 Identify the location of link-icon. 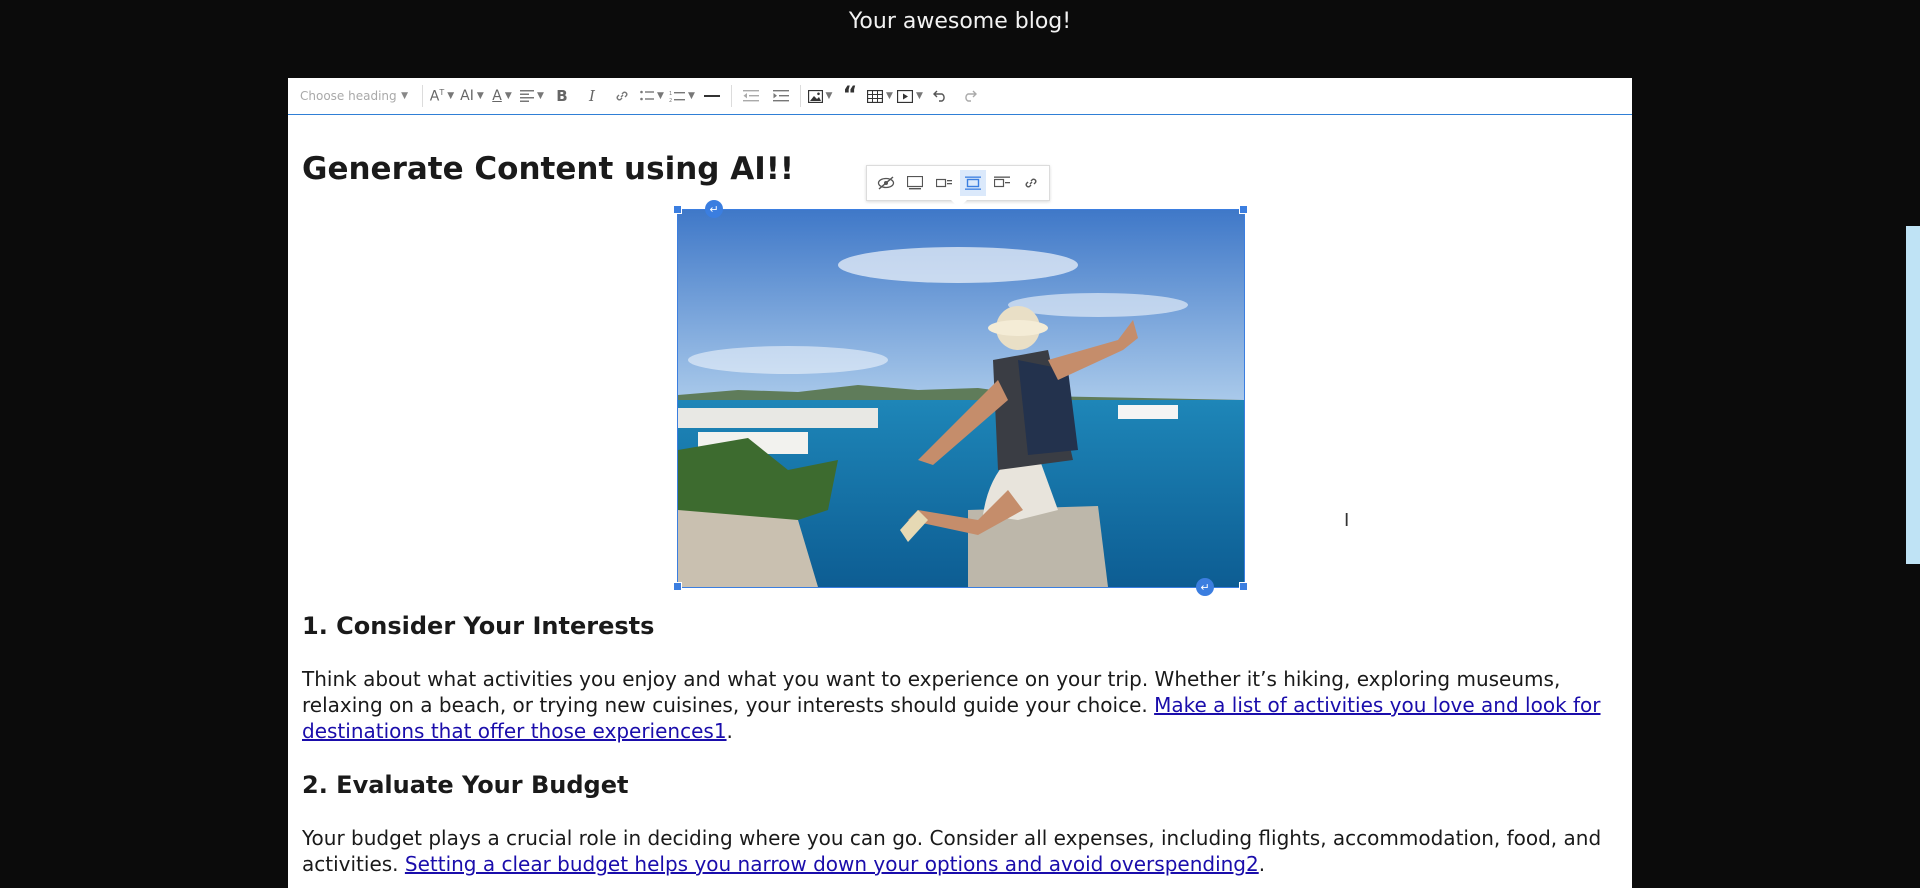
(622, 96).